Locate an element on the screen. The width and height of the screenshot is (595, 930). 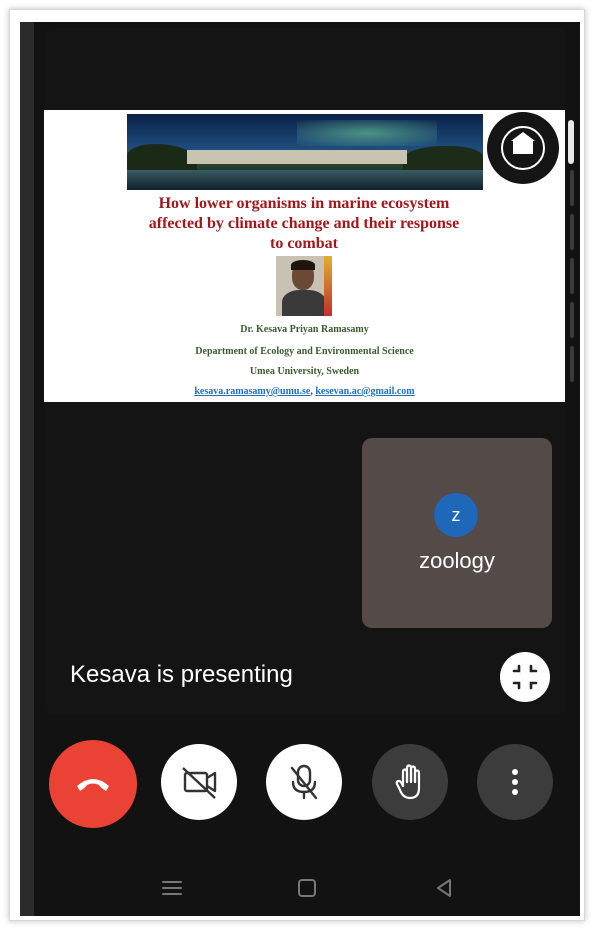
more-vertical-icon is located at coordinates (515, 782).